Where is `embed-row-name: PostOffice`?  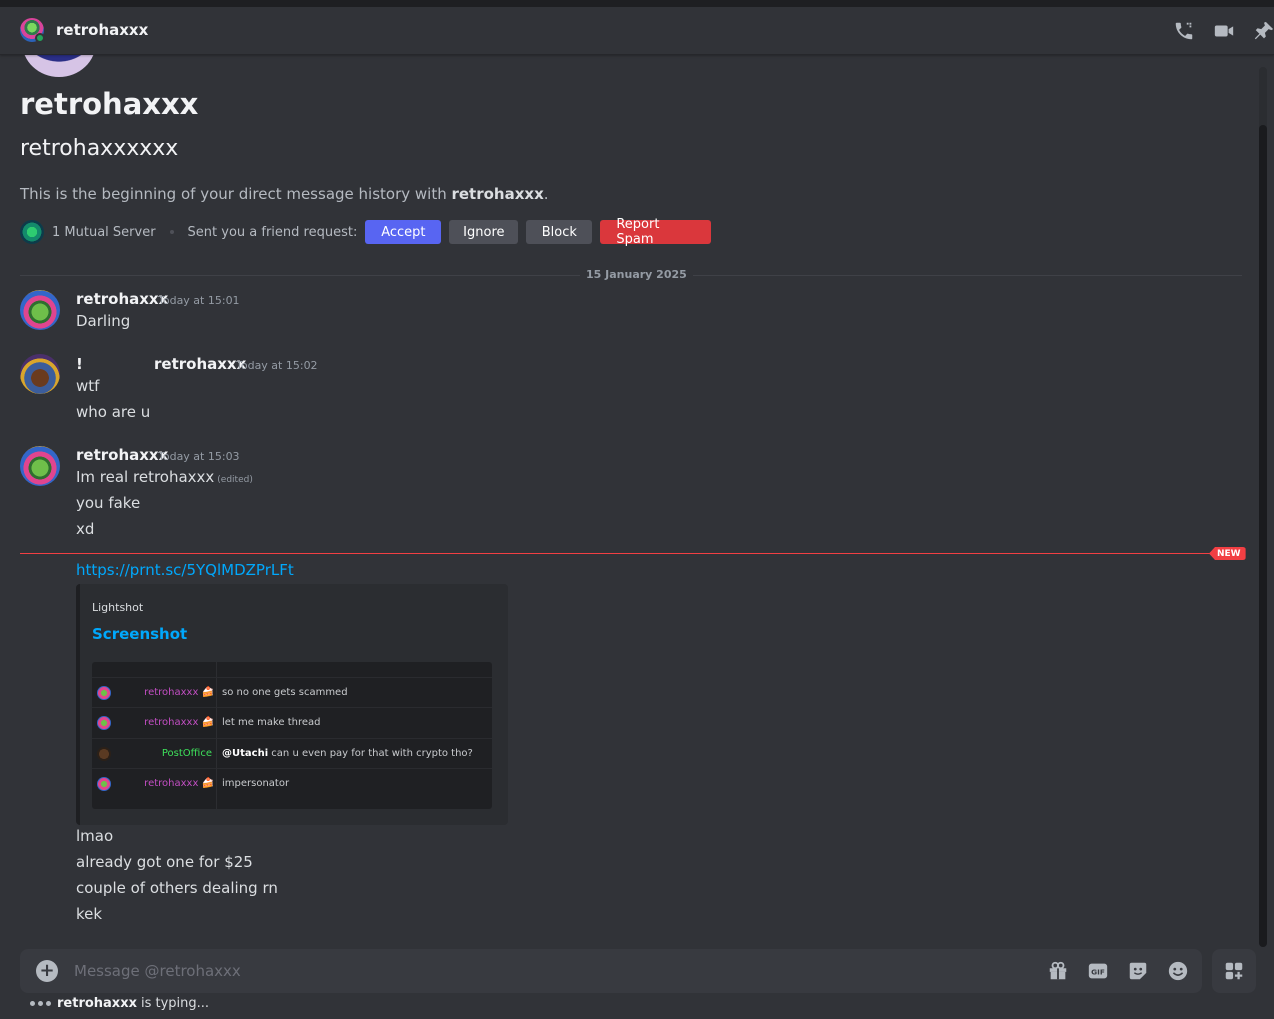 embed-row-name: PostOffice is located at coordinates (186, 753).